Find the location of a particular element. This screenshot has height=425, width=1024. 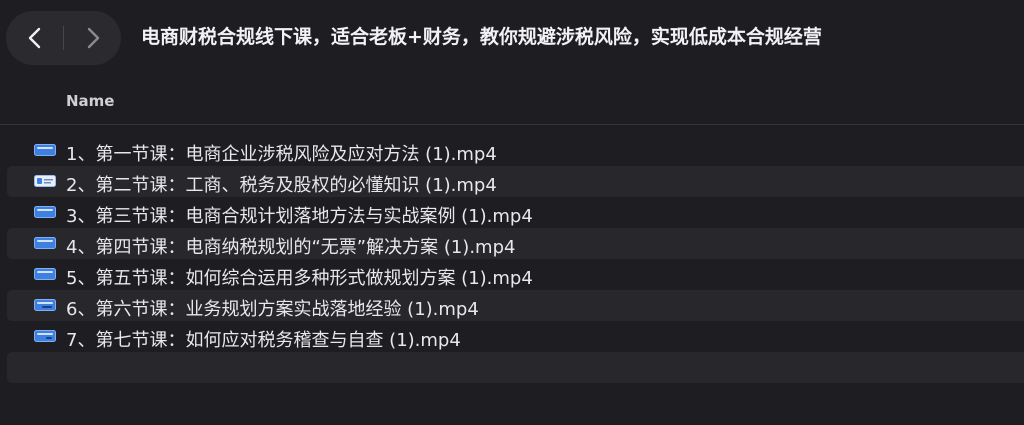

list-item: 6、第六节课：业务规划方案实战落地经验 (1).mp4 is located at coordinates (515, 305).